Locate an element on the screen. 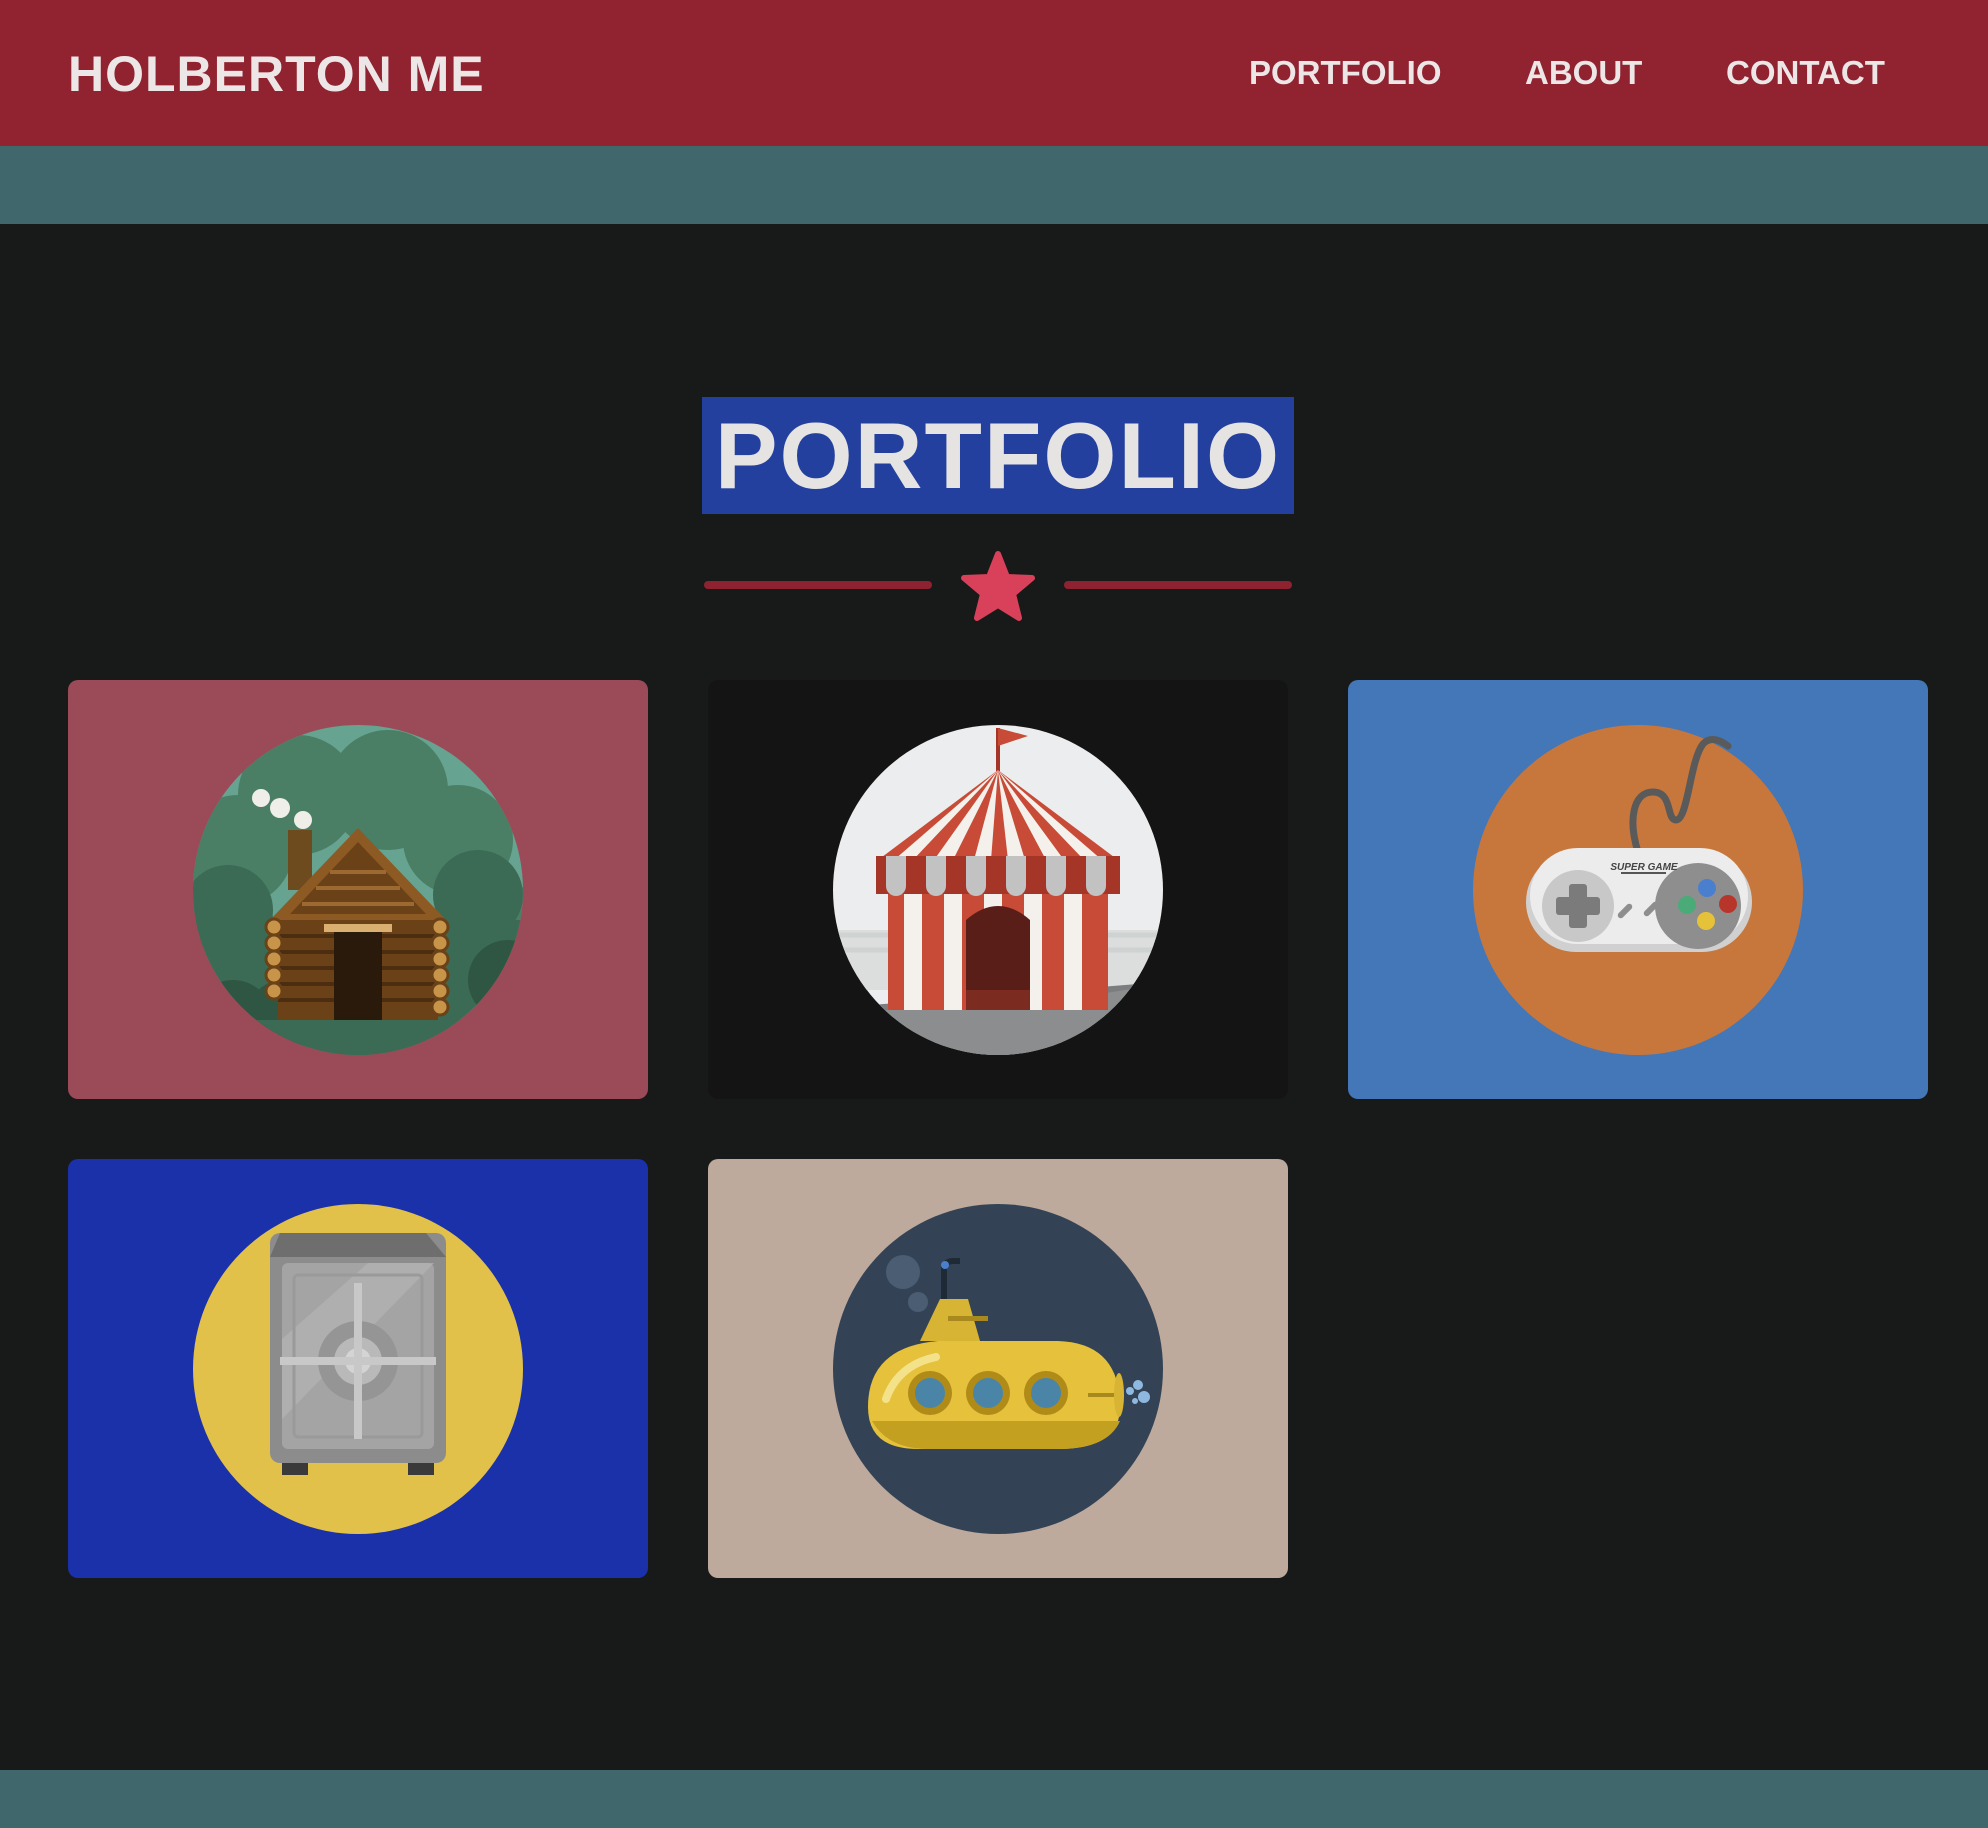 The image size is (1988, 1828). circus-tent-icon is located at coordinates (998, 890).